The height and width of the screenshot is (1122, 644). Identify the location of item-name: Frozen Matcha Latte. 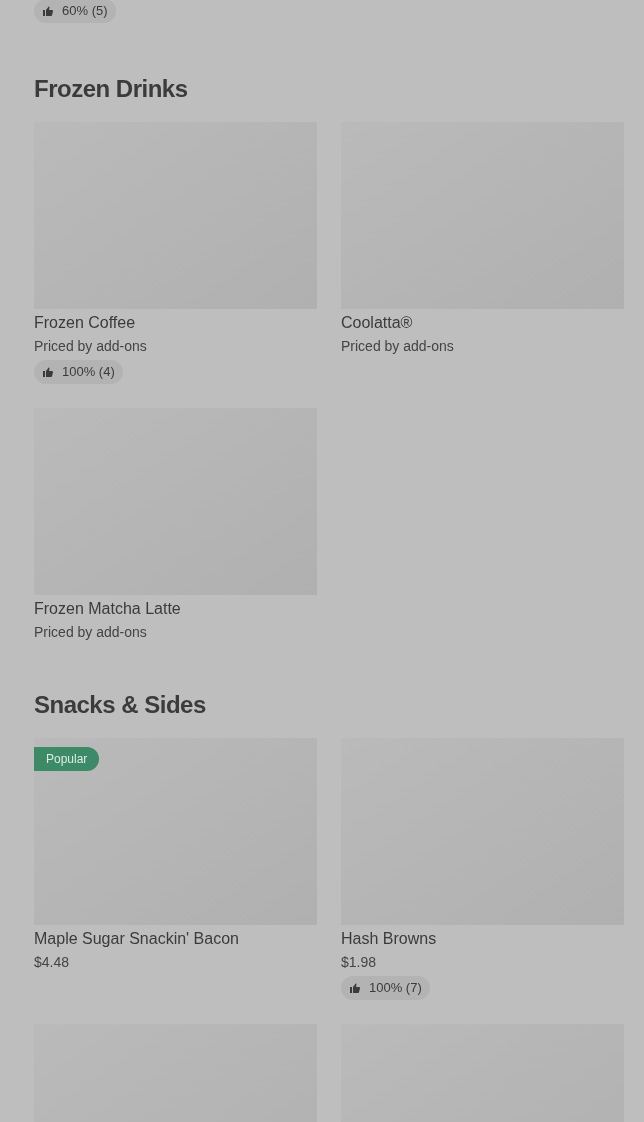
(107, 609).